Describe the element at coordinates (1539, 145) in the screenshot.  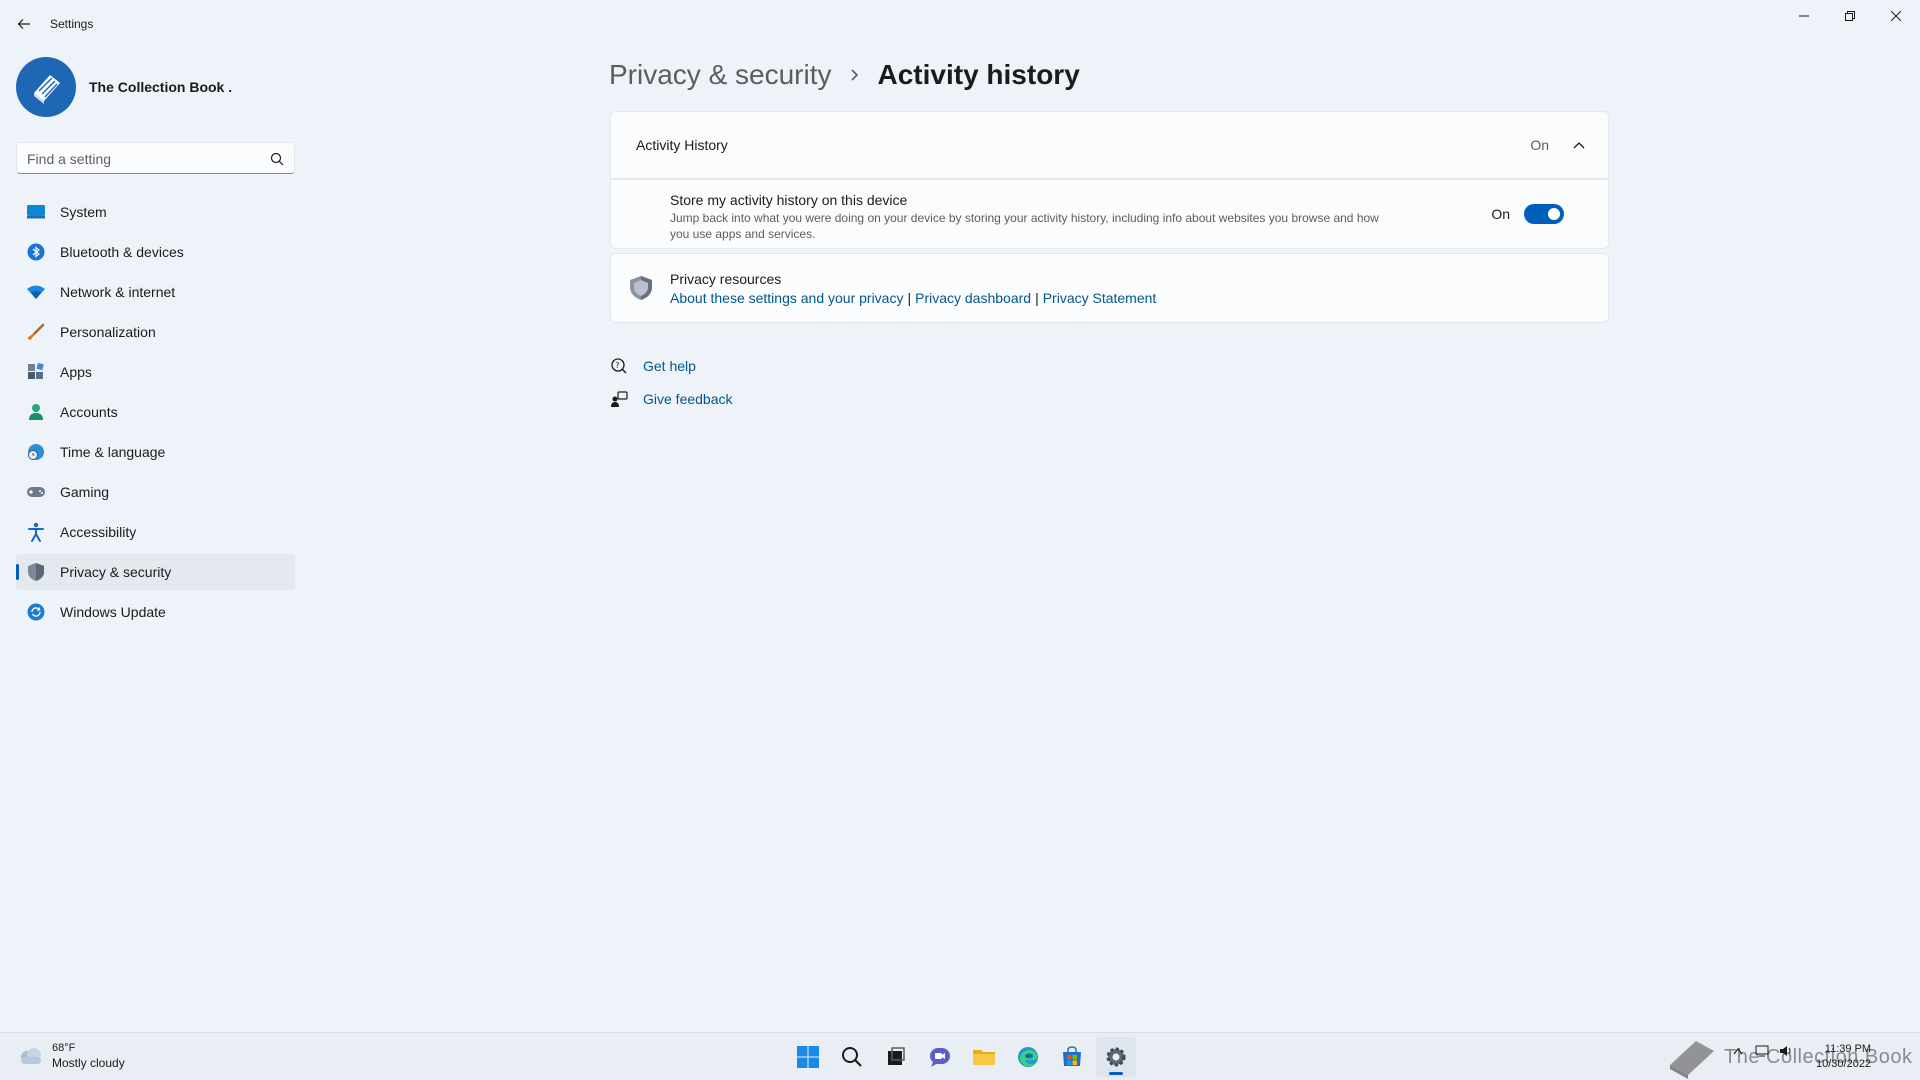
I see `expander-state: On` at that location.